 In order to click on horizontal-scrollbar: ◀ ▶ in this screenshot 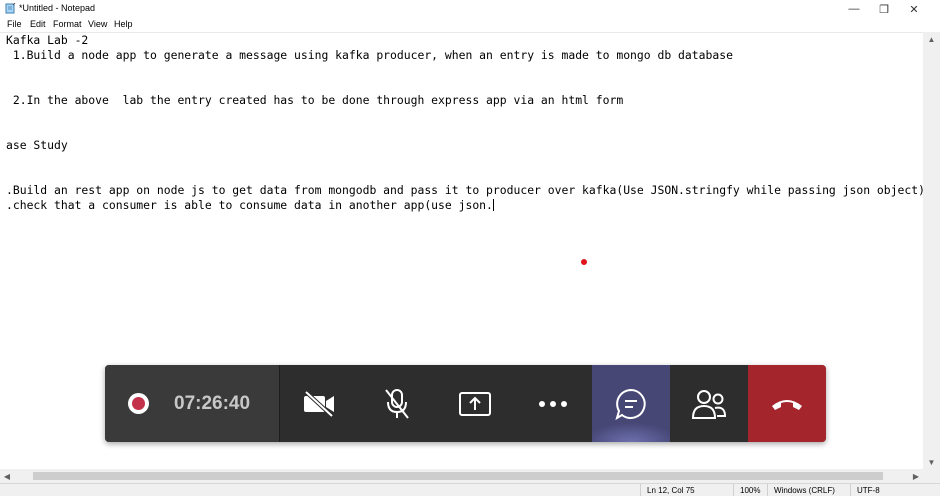, I will do `click(461, 476)`.